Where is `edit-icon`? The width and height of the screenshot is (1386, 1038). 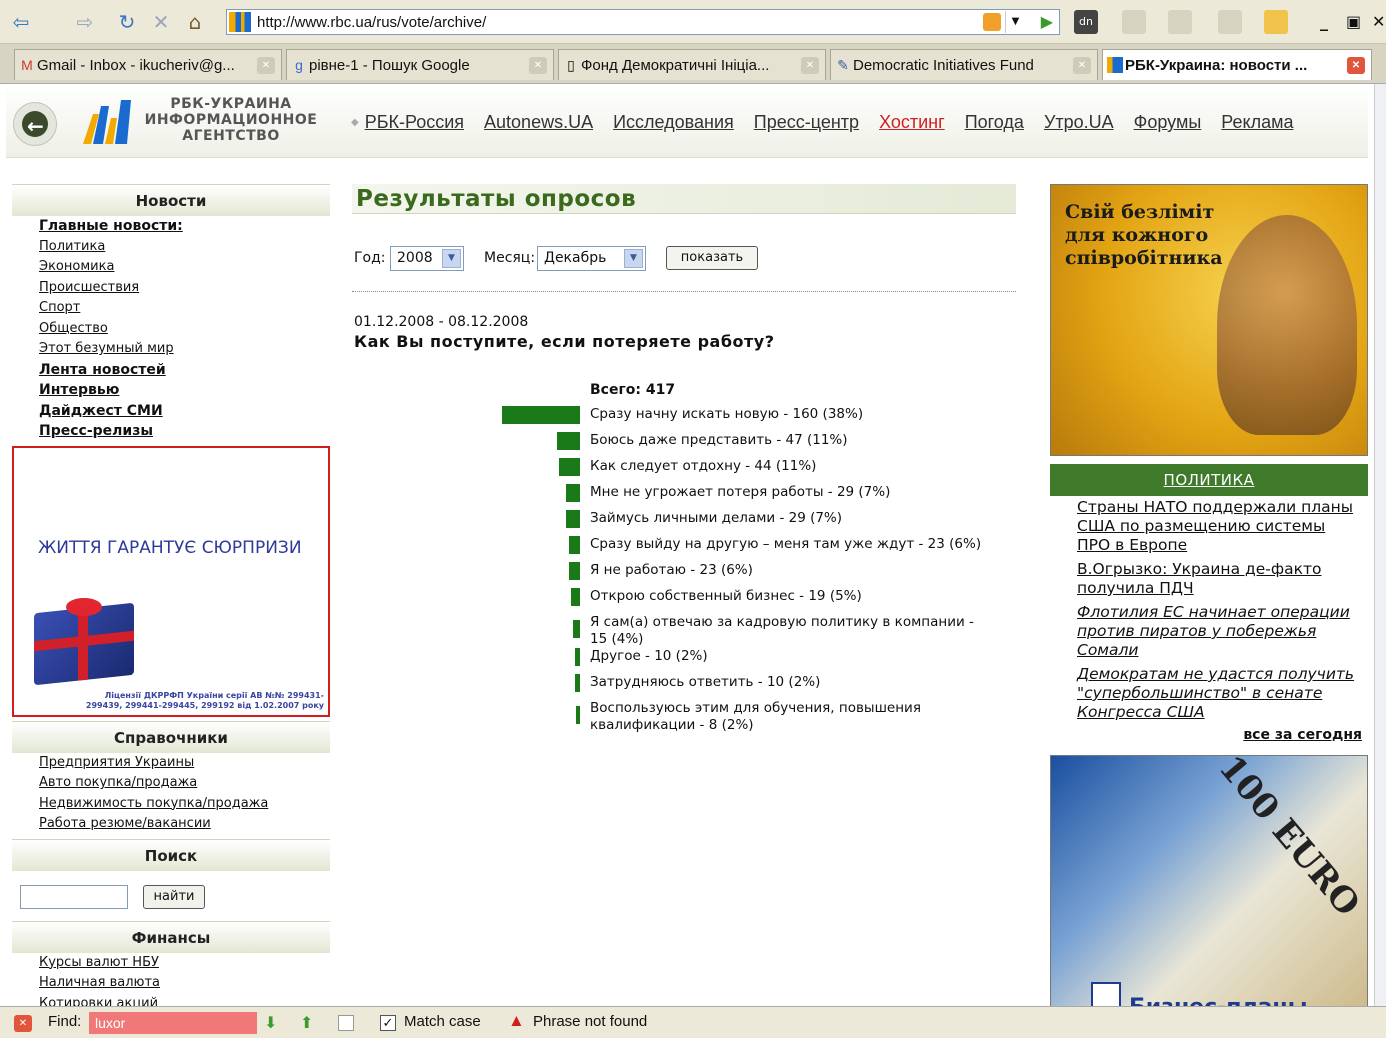
edit-icon is located at coordinates (1230, 22).